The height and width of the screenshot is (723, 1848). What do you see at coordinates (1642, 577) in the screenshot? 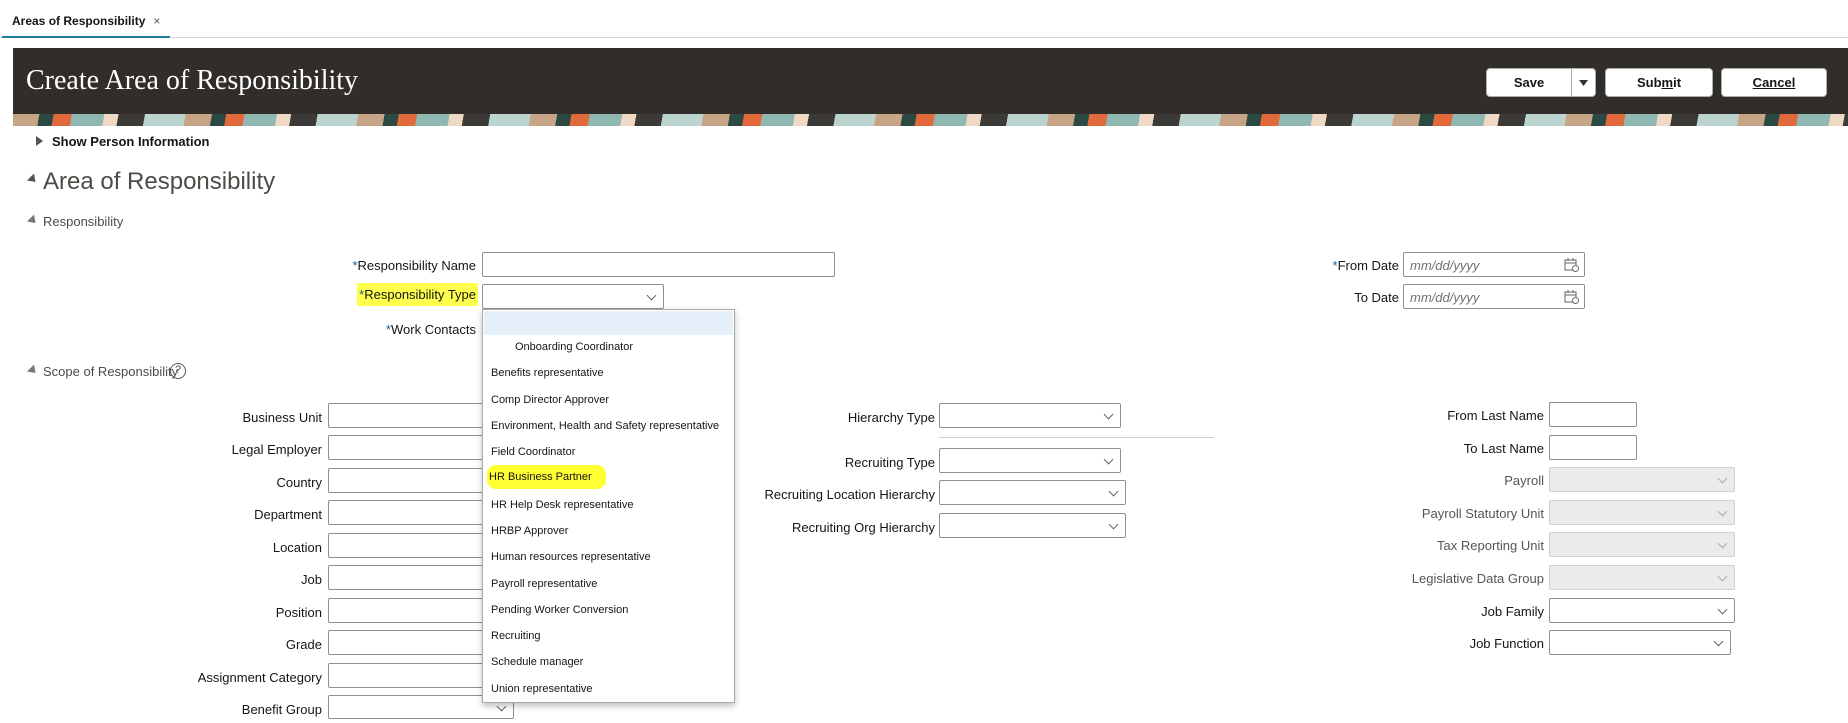
I see `legislative-data-group-select` at bounding box center [1642, 577].